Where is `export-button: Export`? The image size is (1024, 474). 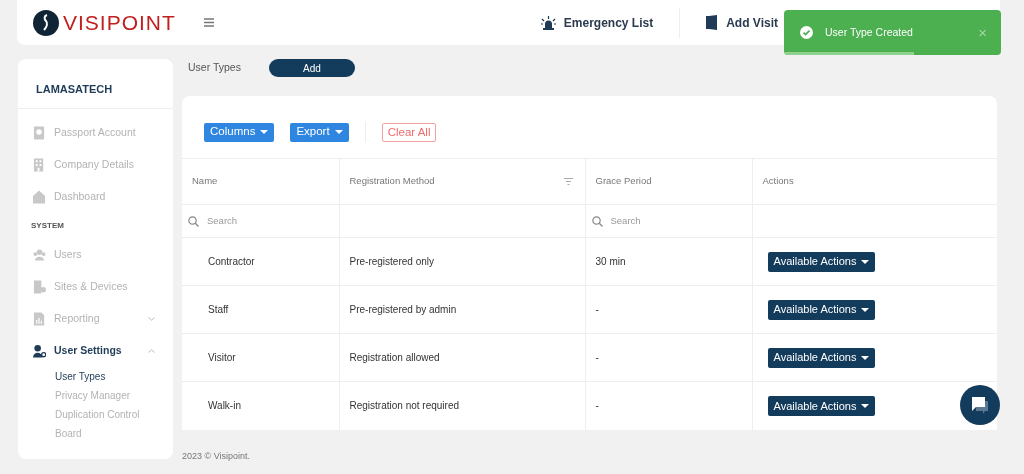
export-button: Export is located at coordinates (319, 132).